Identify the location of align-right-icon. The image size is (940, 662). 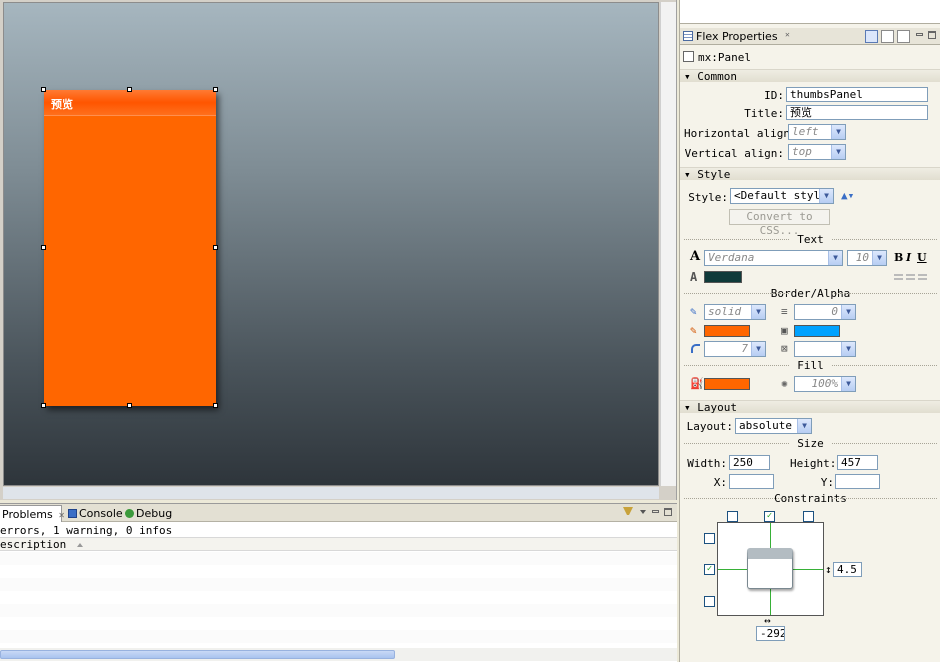
(922, 277).